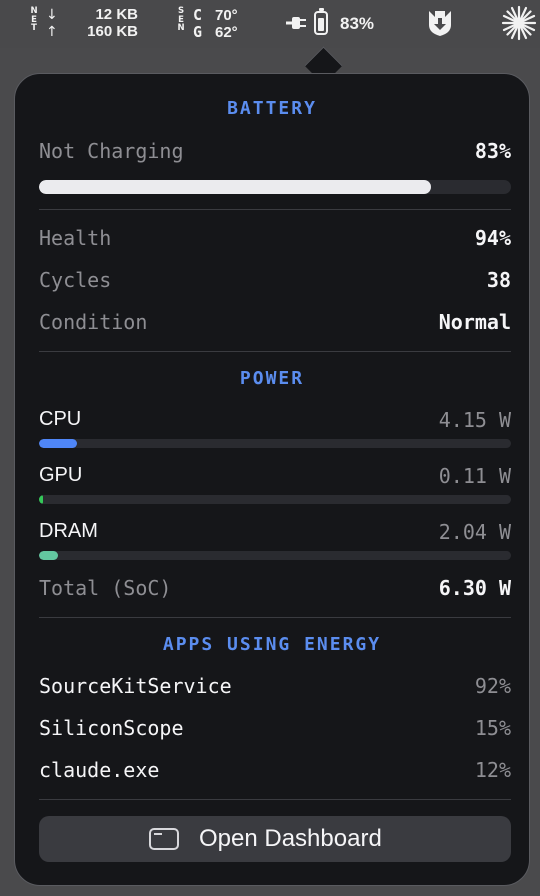 The height and width of the screenshot is (896, 540). I want to click on sunburst-icon, so click(519, 23).